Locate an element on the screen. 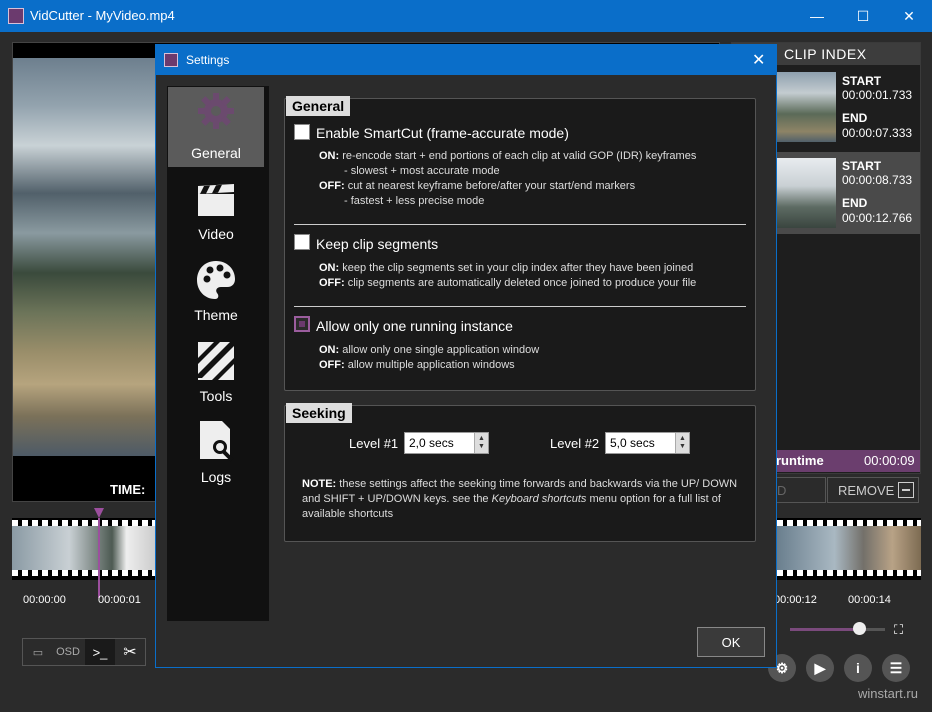  palette-icon is located at coordinates (216, 280).